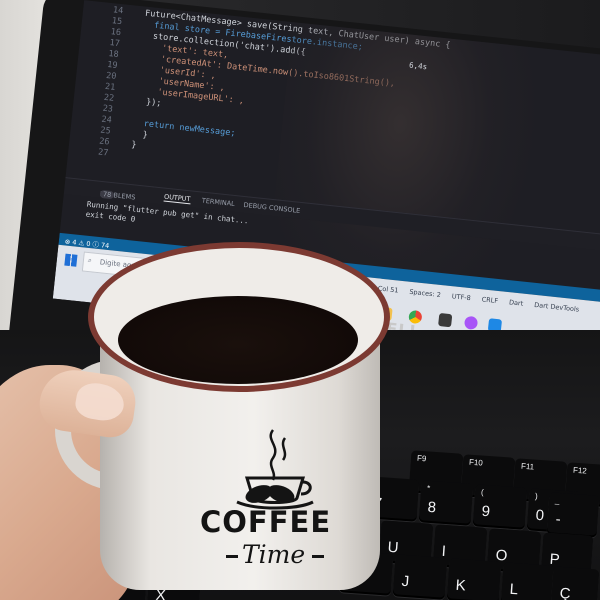 The width and height of the screenshot is (600, 600). Describe the element at coordinates (71, 260) in the screenshot. I see `windows-start-icon` at that location.